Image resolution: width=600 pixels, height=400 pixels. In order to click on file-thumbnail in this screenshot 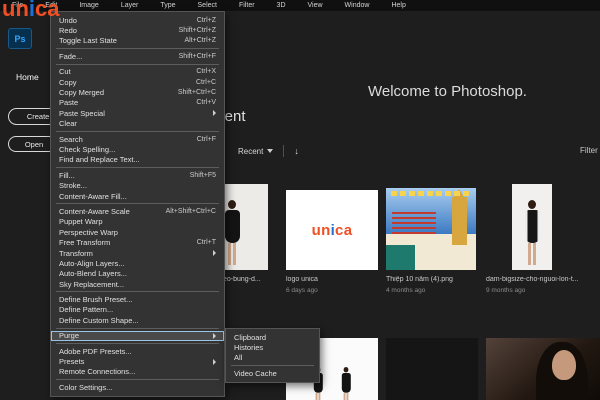, I will do `click(432, 369)`.